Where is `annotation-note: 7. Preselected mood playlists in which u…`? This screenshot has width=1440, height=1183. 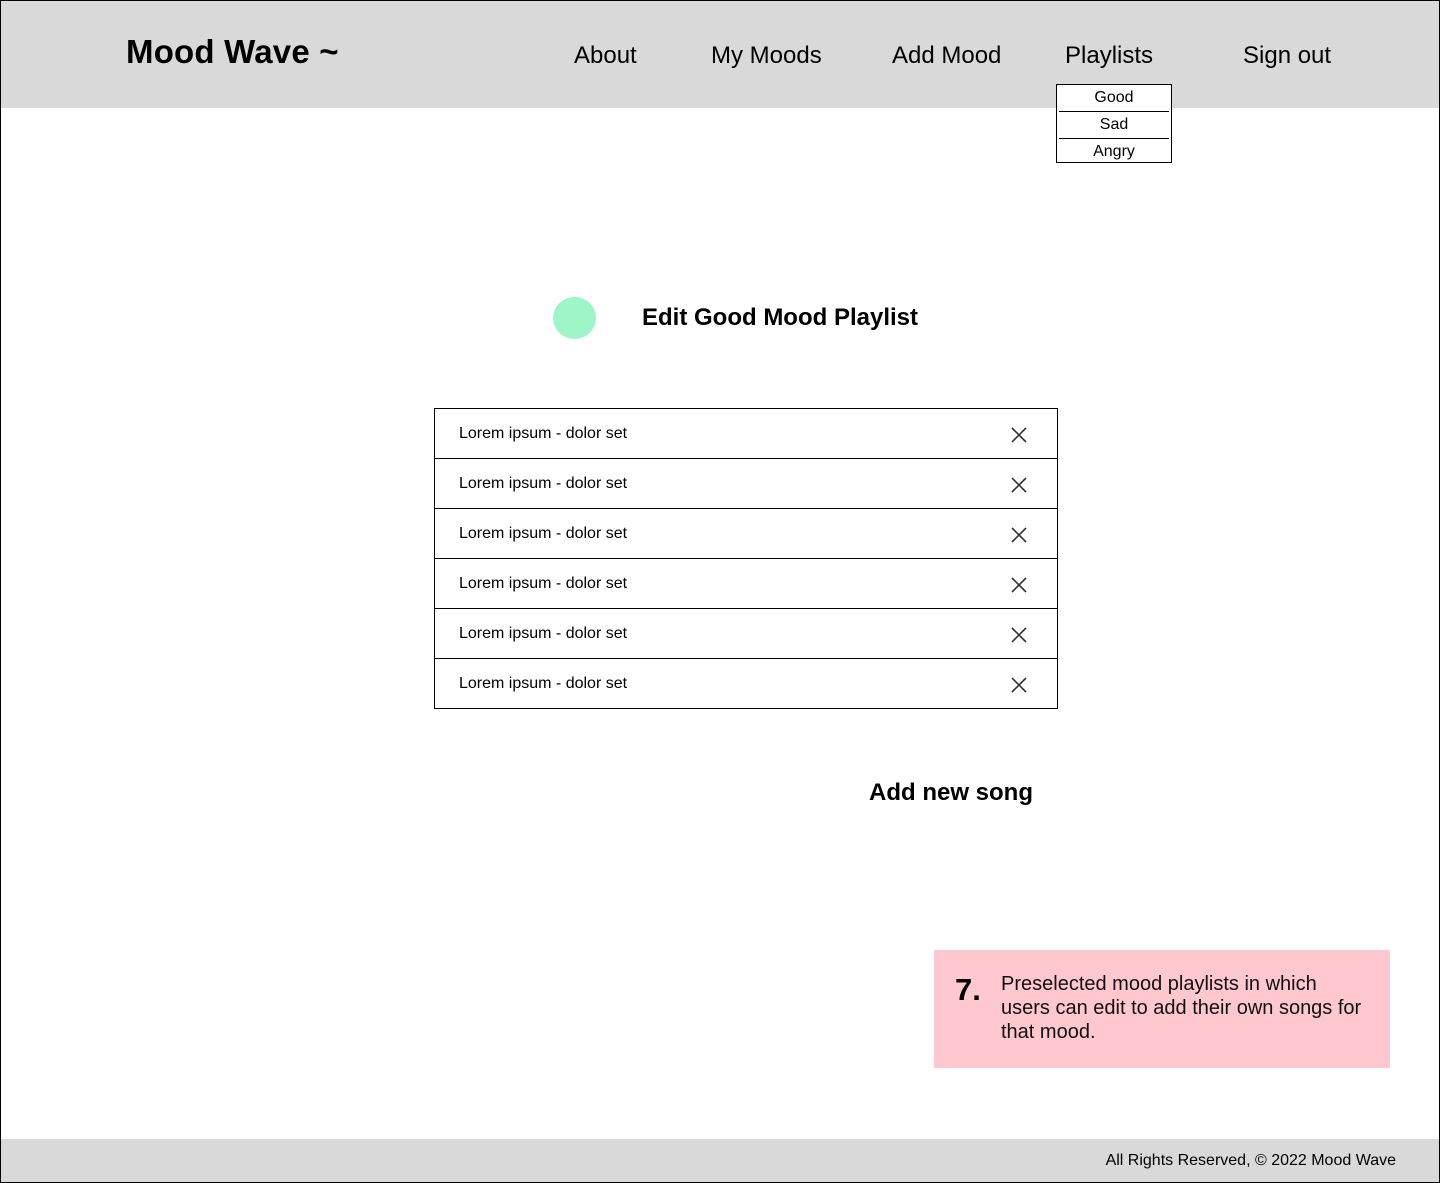 annotation-note: 7. Preselected mood playlists in which u… is located at coordinates (1162, 1009).